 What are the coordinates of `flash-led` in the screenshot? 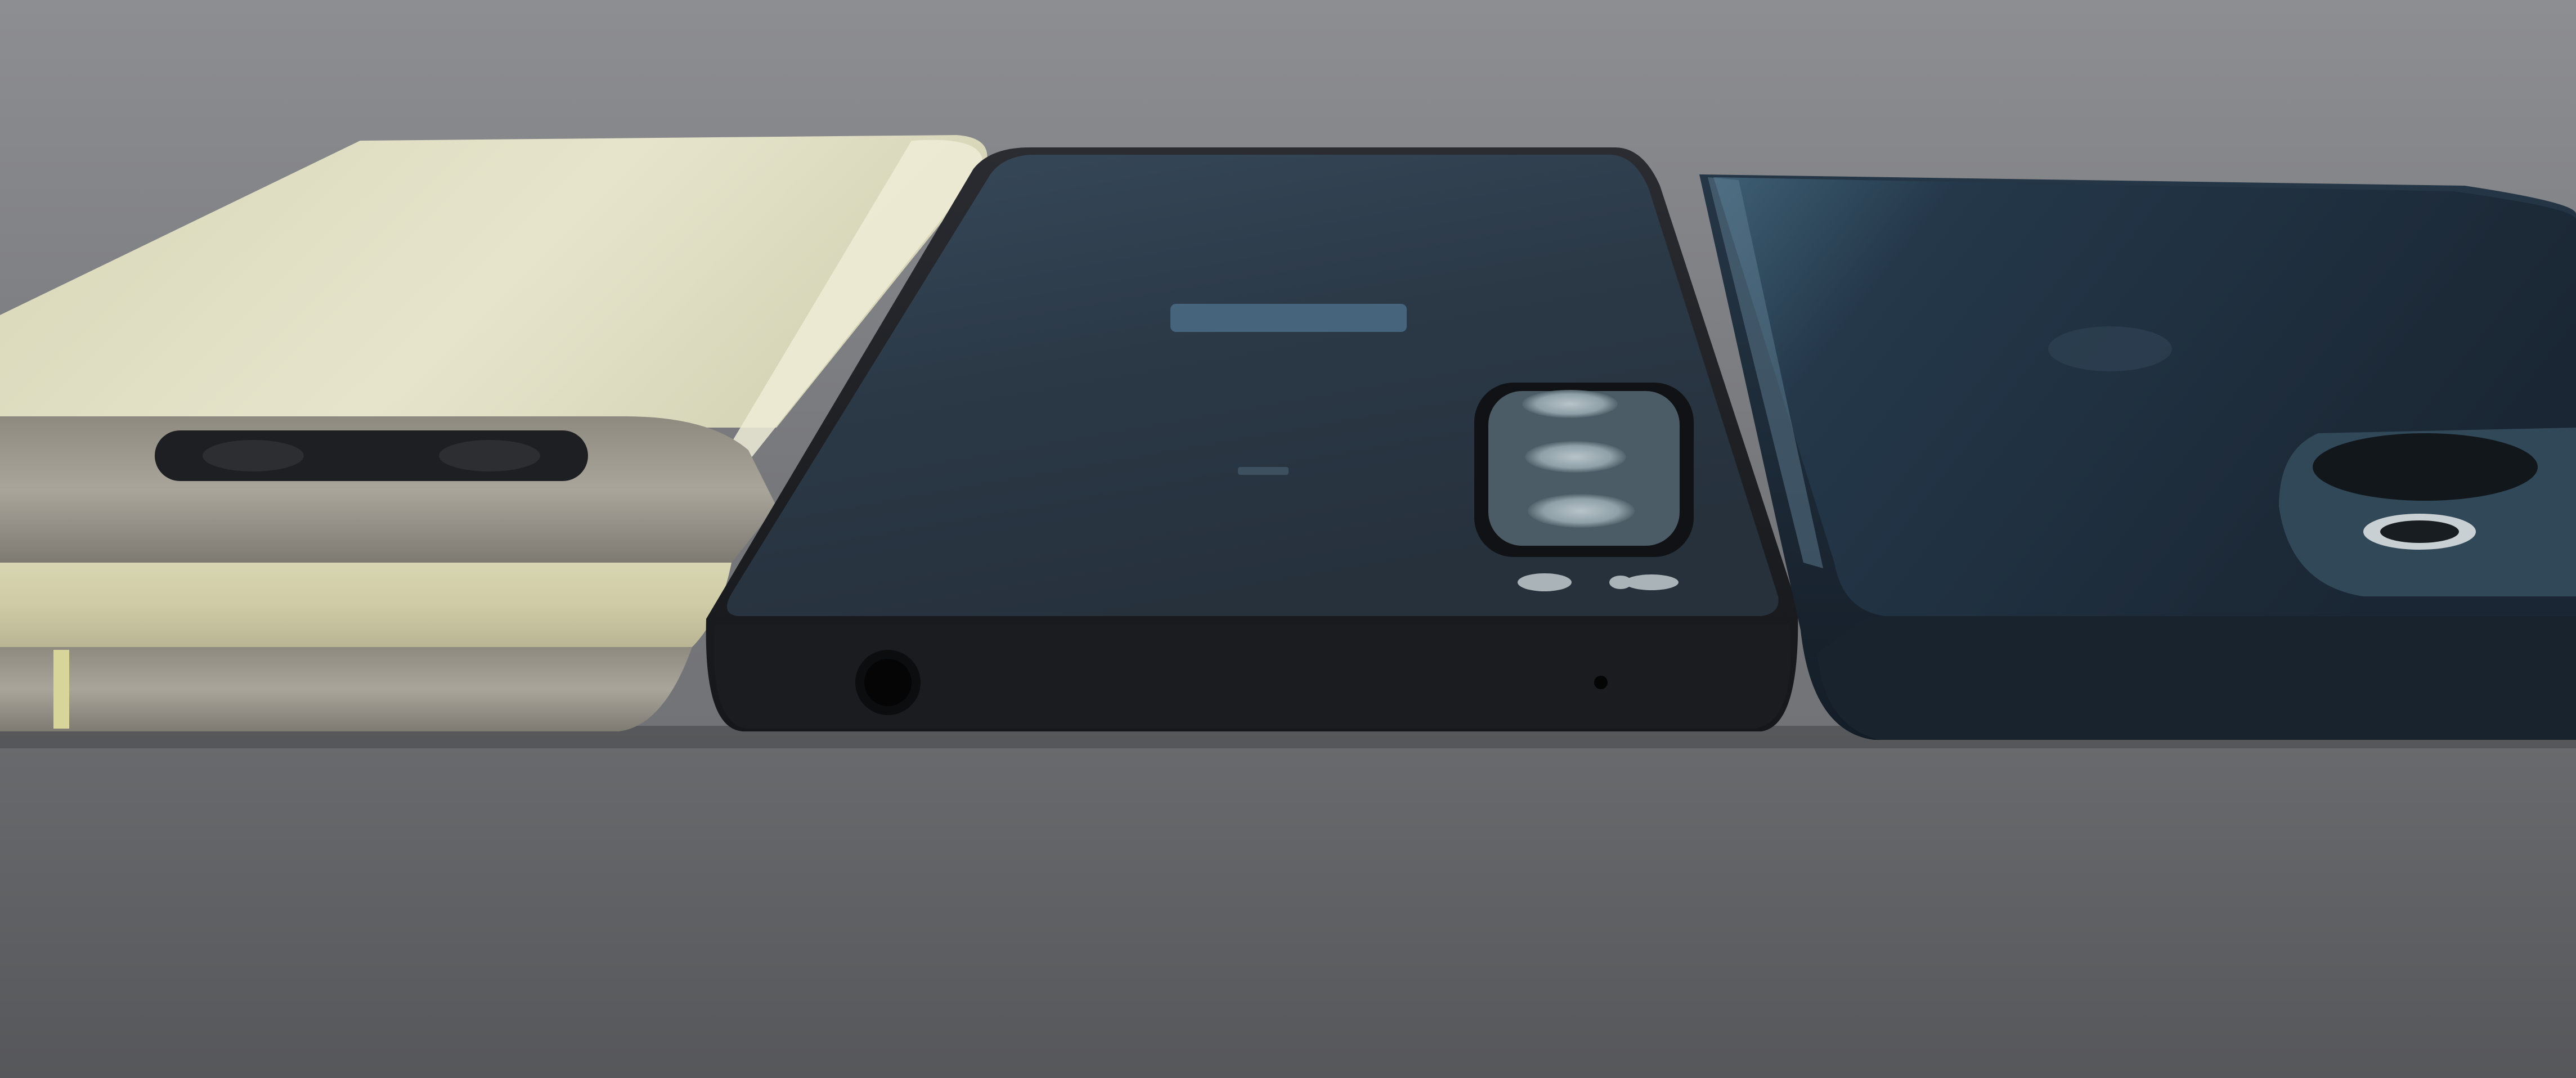 It's located at (1545, 582).